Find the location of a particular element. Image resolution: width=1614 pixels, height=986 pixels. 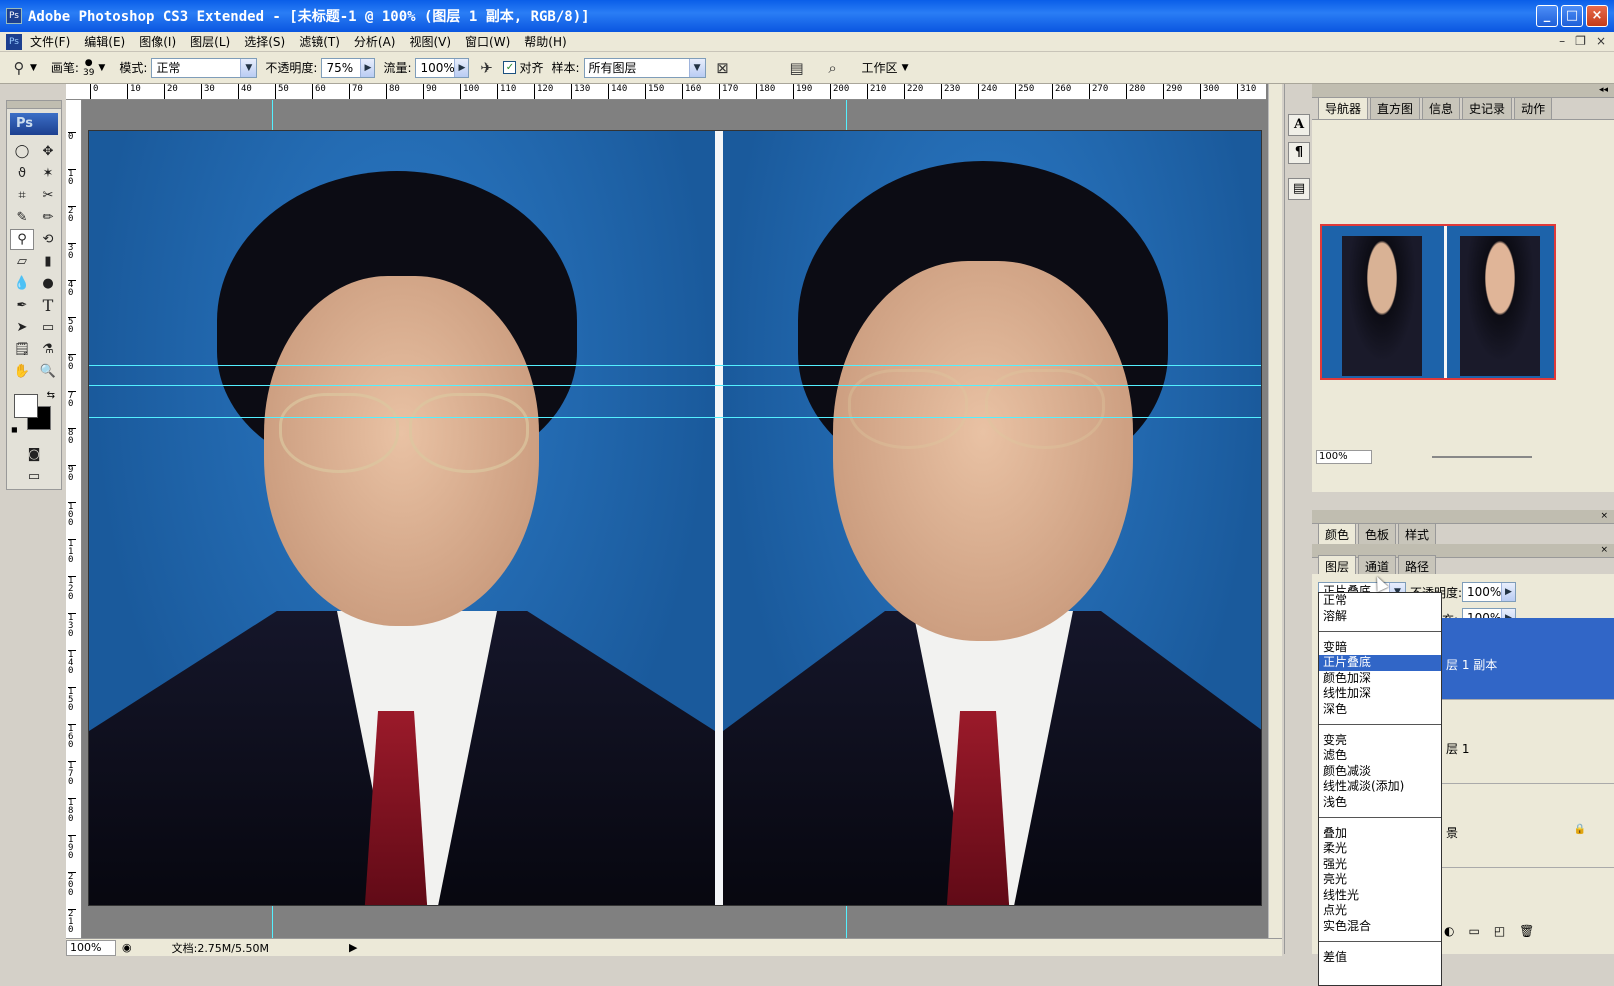

palette-well-icon: ▤ is located at coordinates (797, 68).